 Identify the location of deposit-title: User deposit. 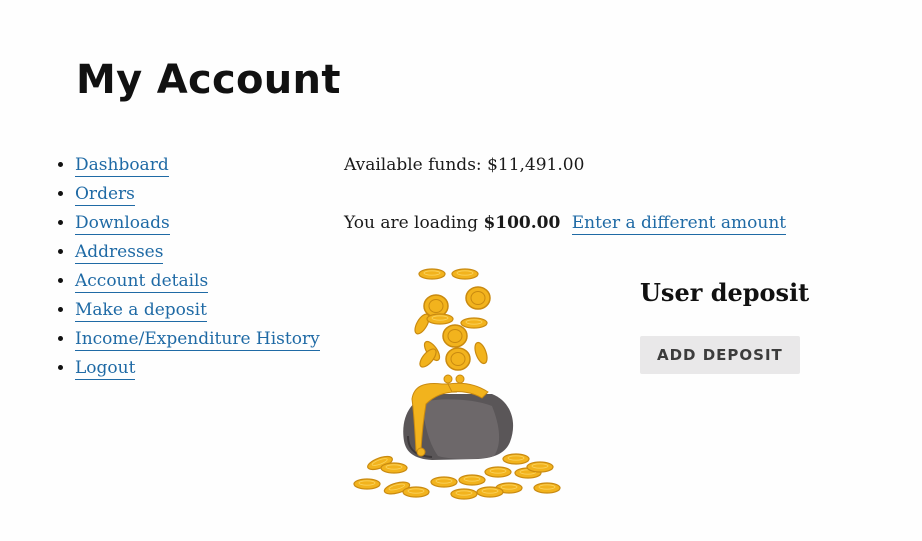
(725, 292).